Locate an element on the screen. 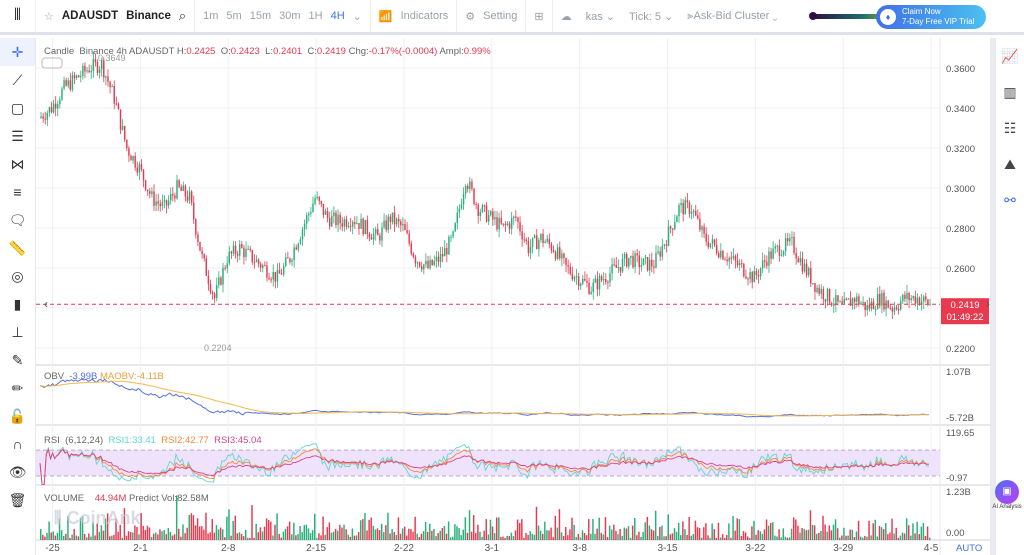 This screenshot has width=1024, height=555. indicators-label: Indicators is located at coordinates (424, 16).